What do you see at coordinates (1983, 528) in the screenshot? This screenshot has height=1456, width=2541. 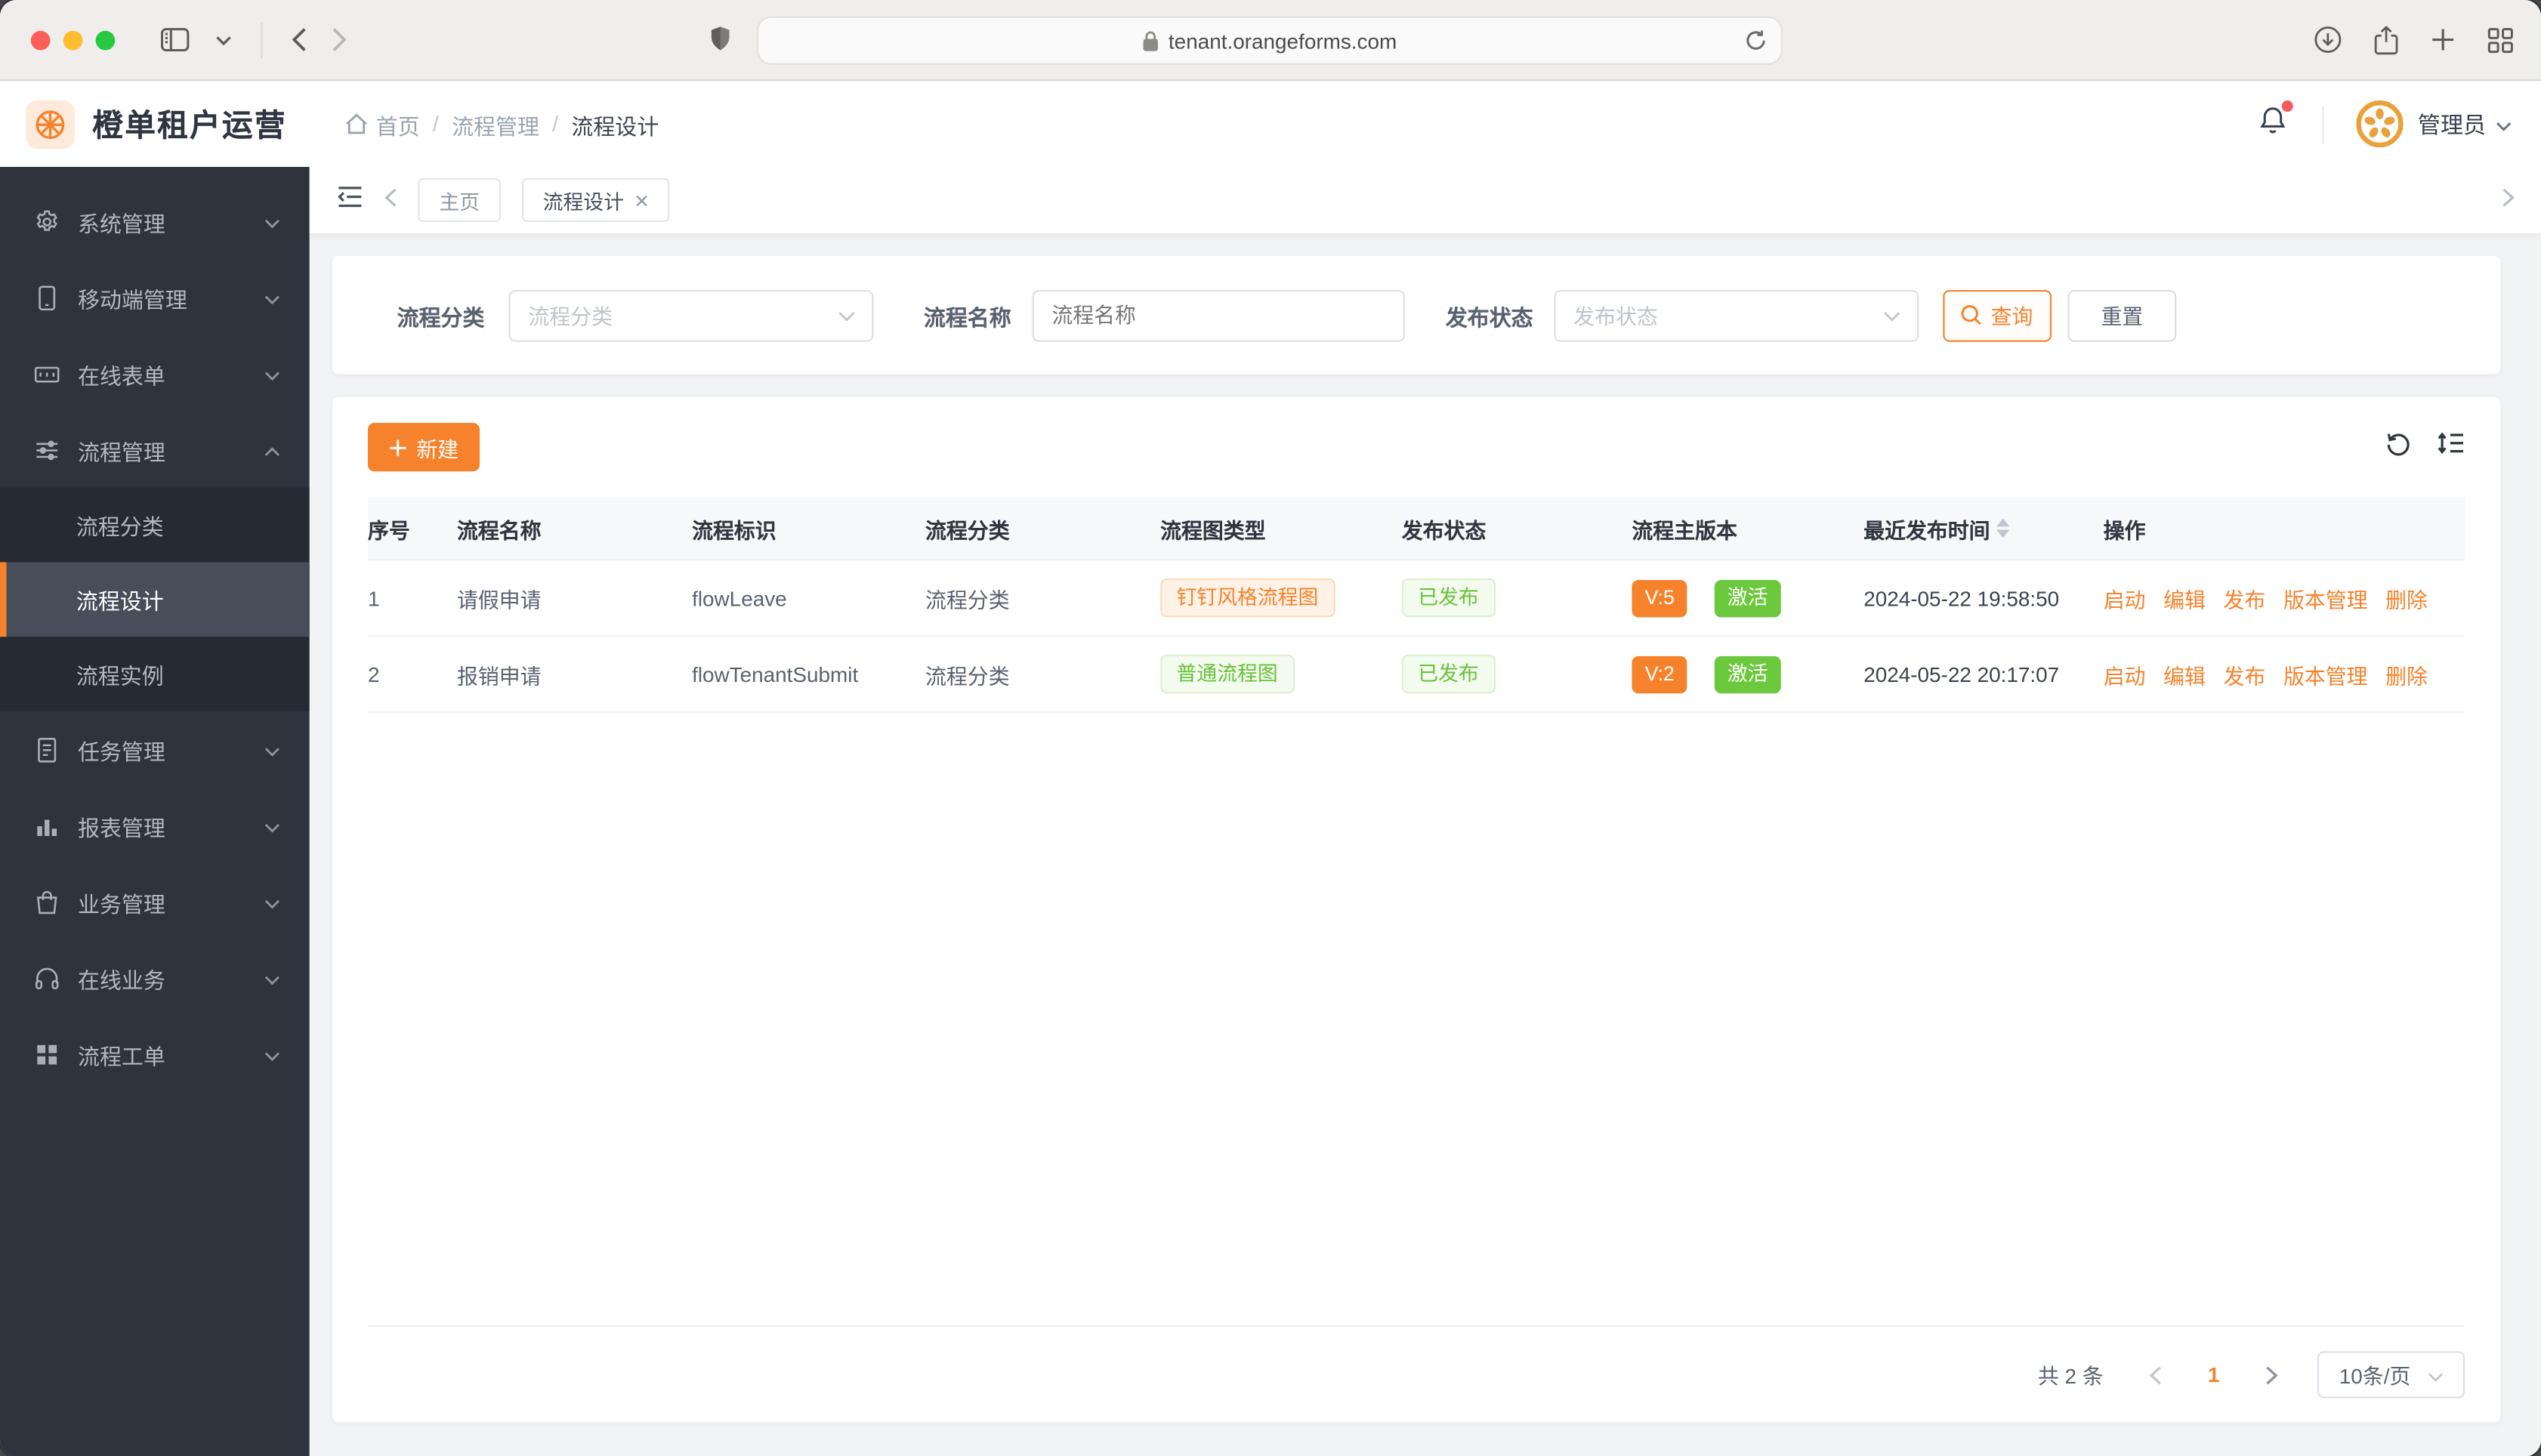 I see `col-published-at: 最近发布时间` at bounding box center [1983, 528].